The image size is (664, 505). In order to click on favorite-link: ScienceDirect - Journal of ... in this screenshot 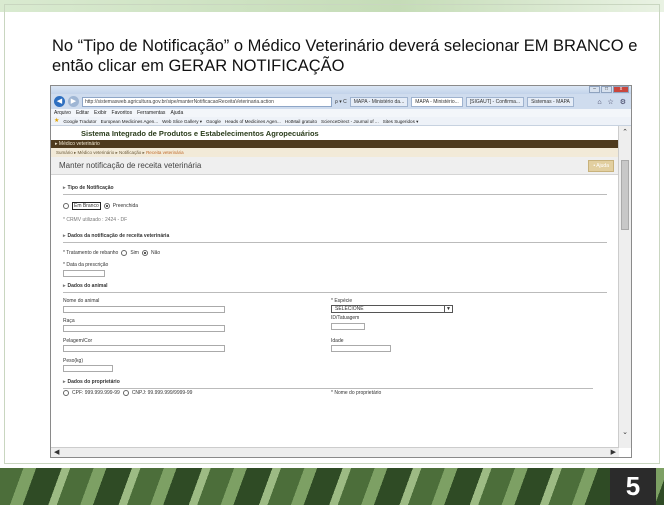, I will do `click(350, 121)`.